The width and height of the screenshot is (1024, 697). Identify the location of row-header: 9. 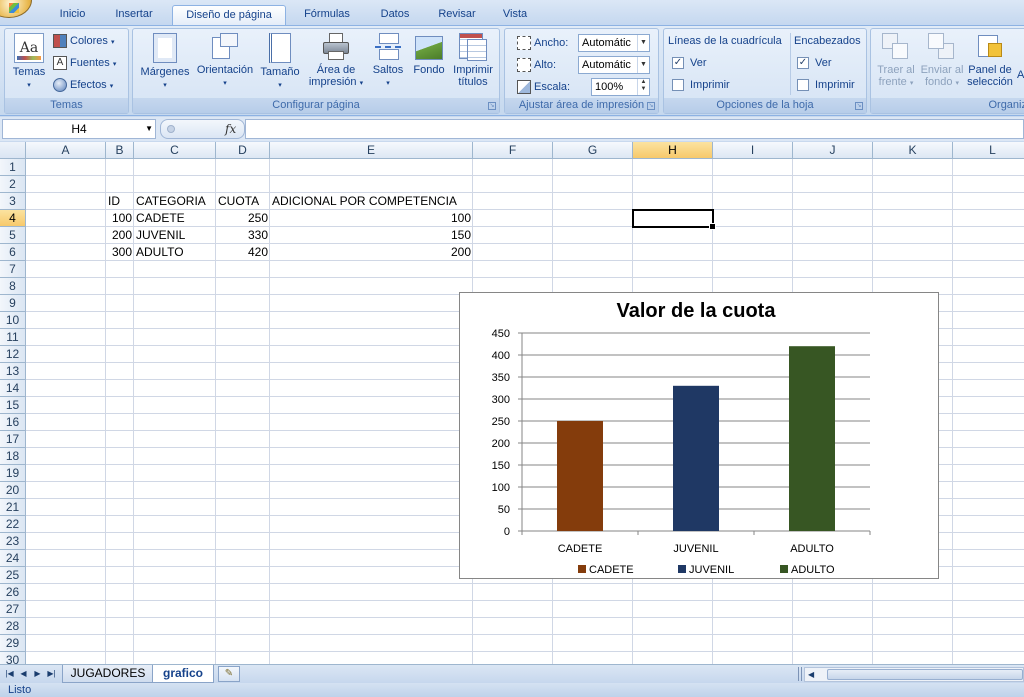
(13, 303).